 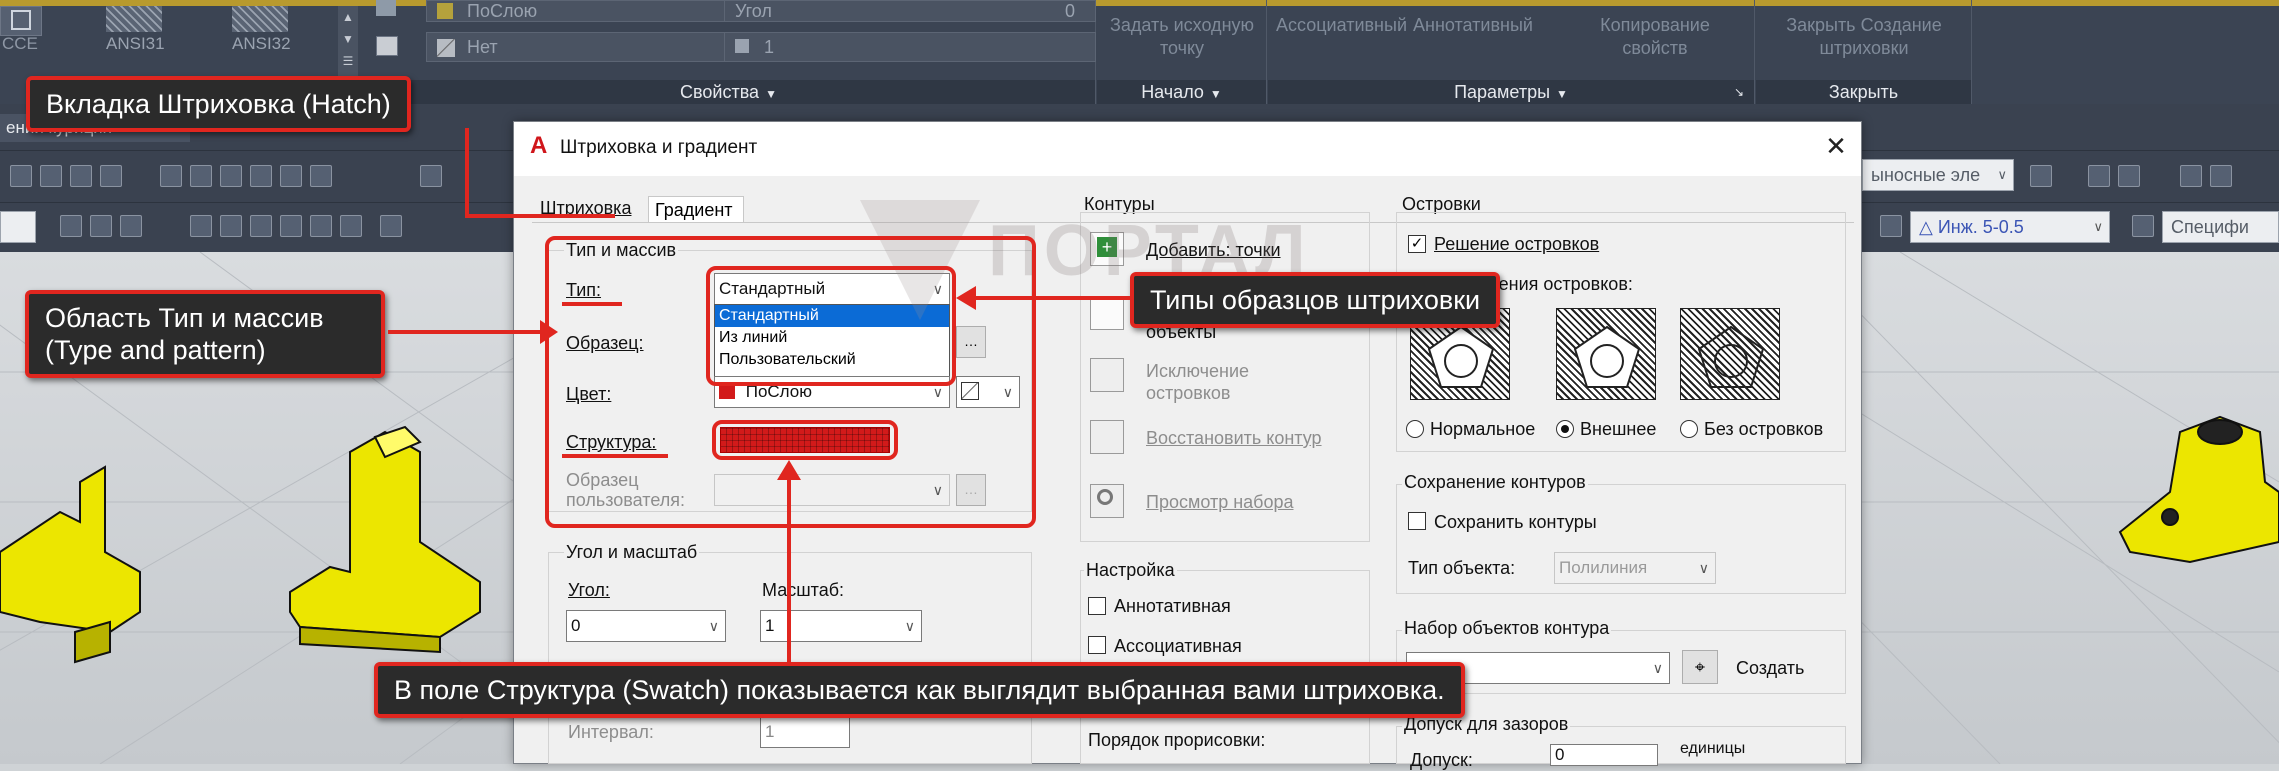 What do you see at coordinates (2143, 226) in the screenshot?
I see `table-style-icon` at bounding box center [2143, 226].